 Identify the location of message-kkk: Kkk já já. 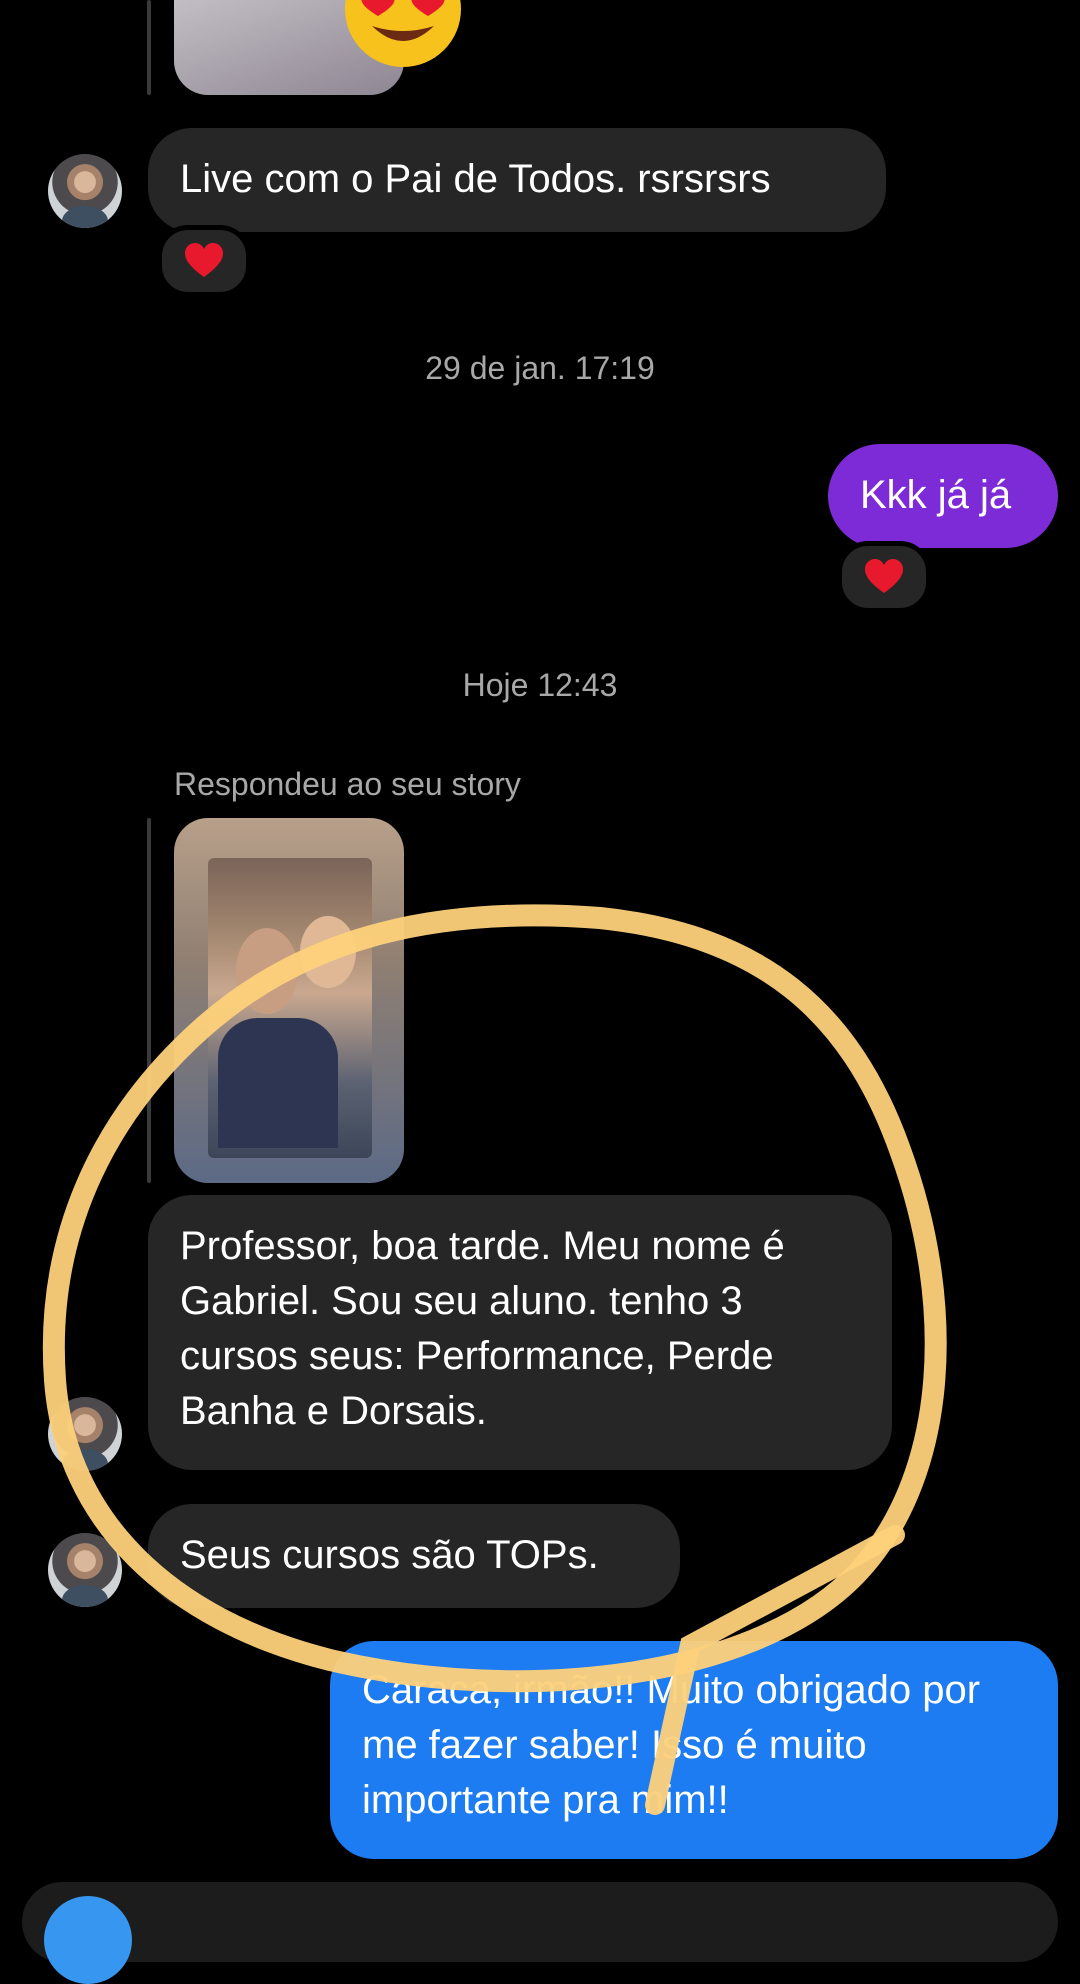
(943, 496).